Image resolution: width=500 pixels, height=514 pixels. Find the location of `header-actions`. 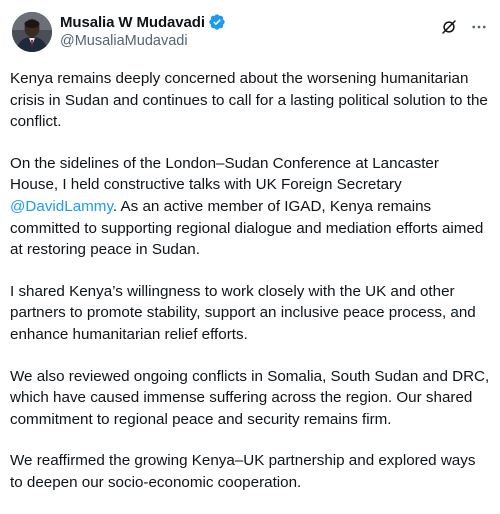

header-actions is located at coordinates (460, 27).